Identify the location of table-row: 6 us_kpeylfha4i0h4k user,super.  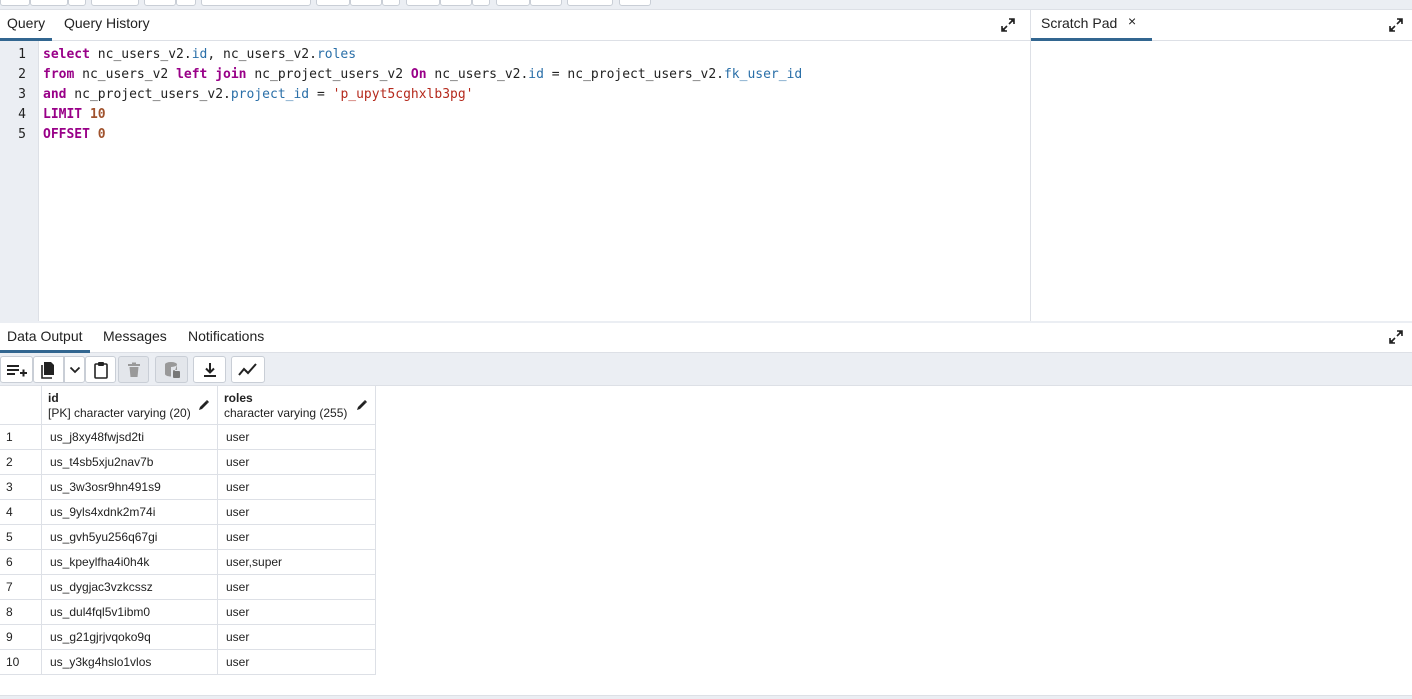
(188, 562).